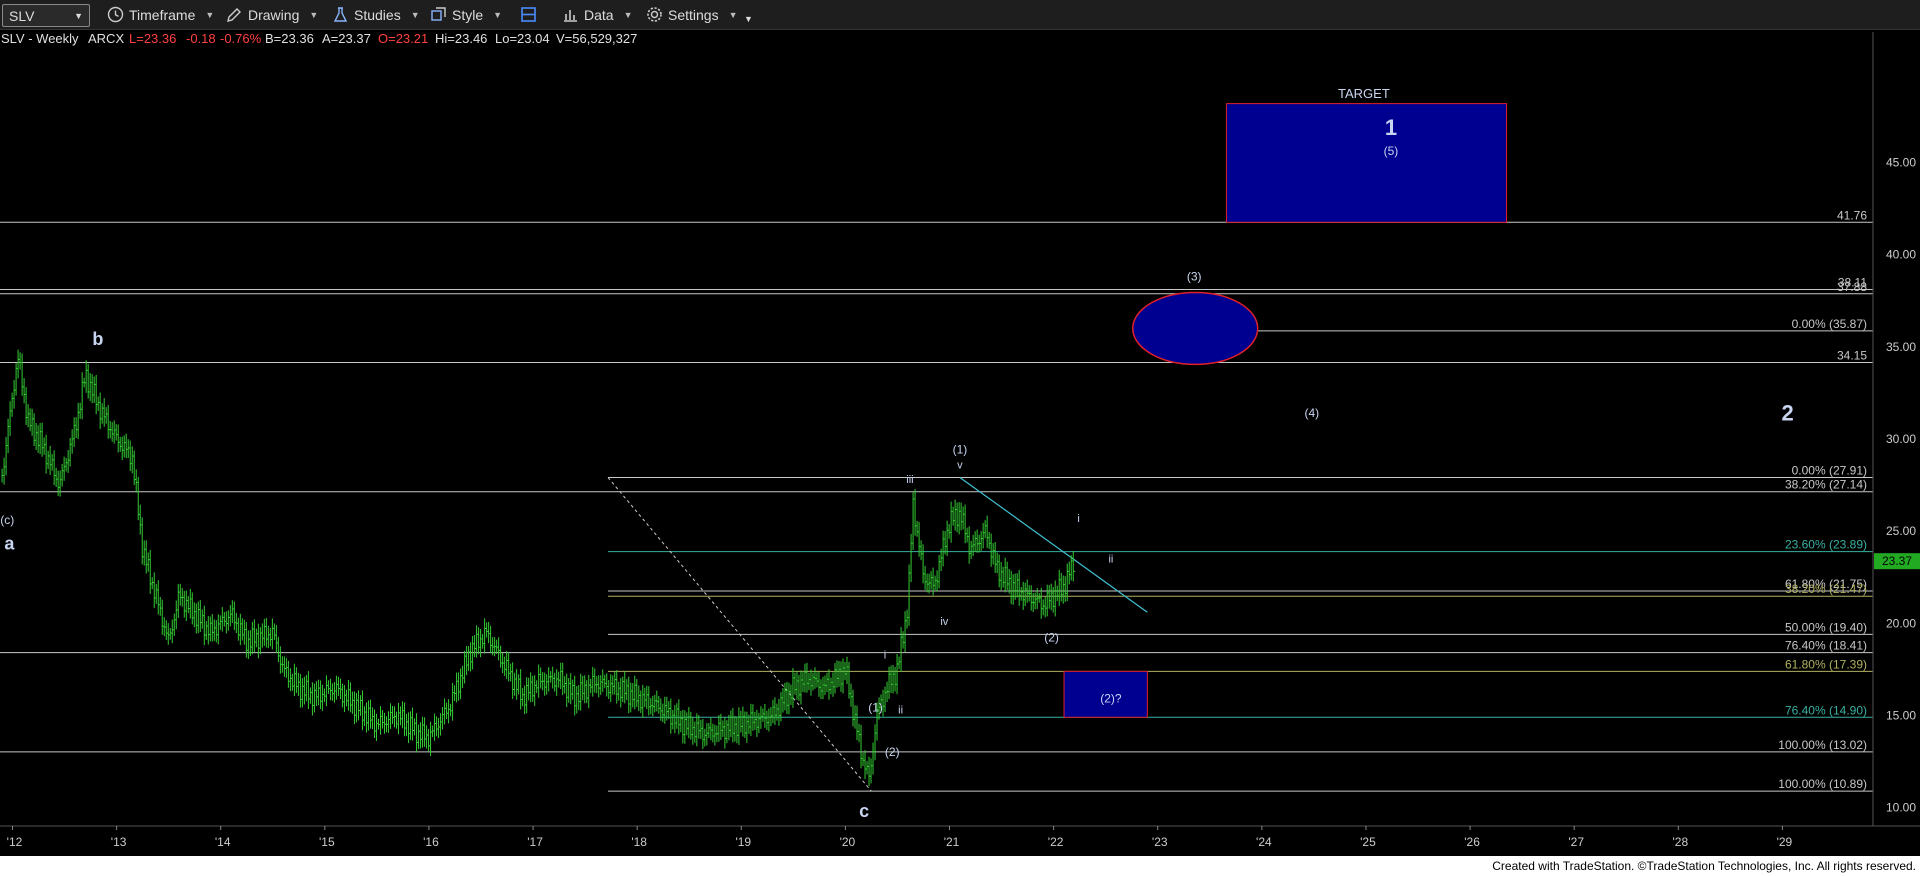  Describe the element at coordinates (1366, 163) in the screenshot. I see `target-box` at that location.